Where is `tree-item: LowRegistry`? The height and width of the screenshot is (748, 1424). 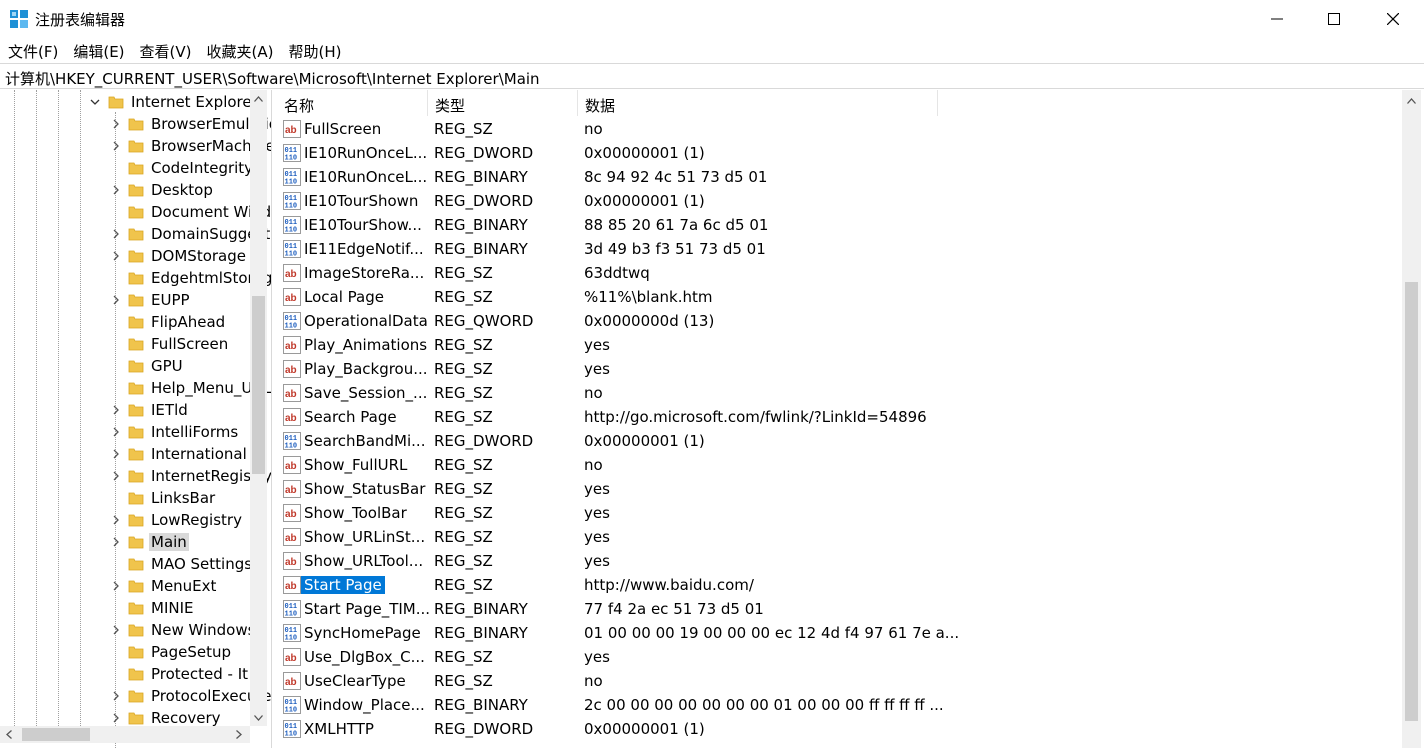 tree-item: LowRegistry is located at coordinates (125, 520).